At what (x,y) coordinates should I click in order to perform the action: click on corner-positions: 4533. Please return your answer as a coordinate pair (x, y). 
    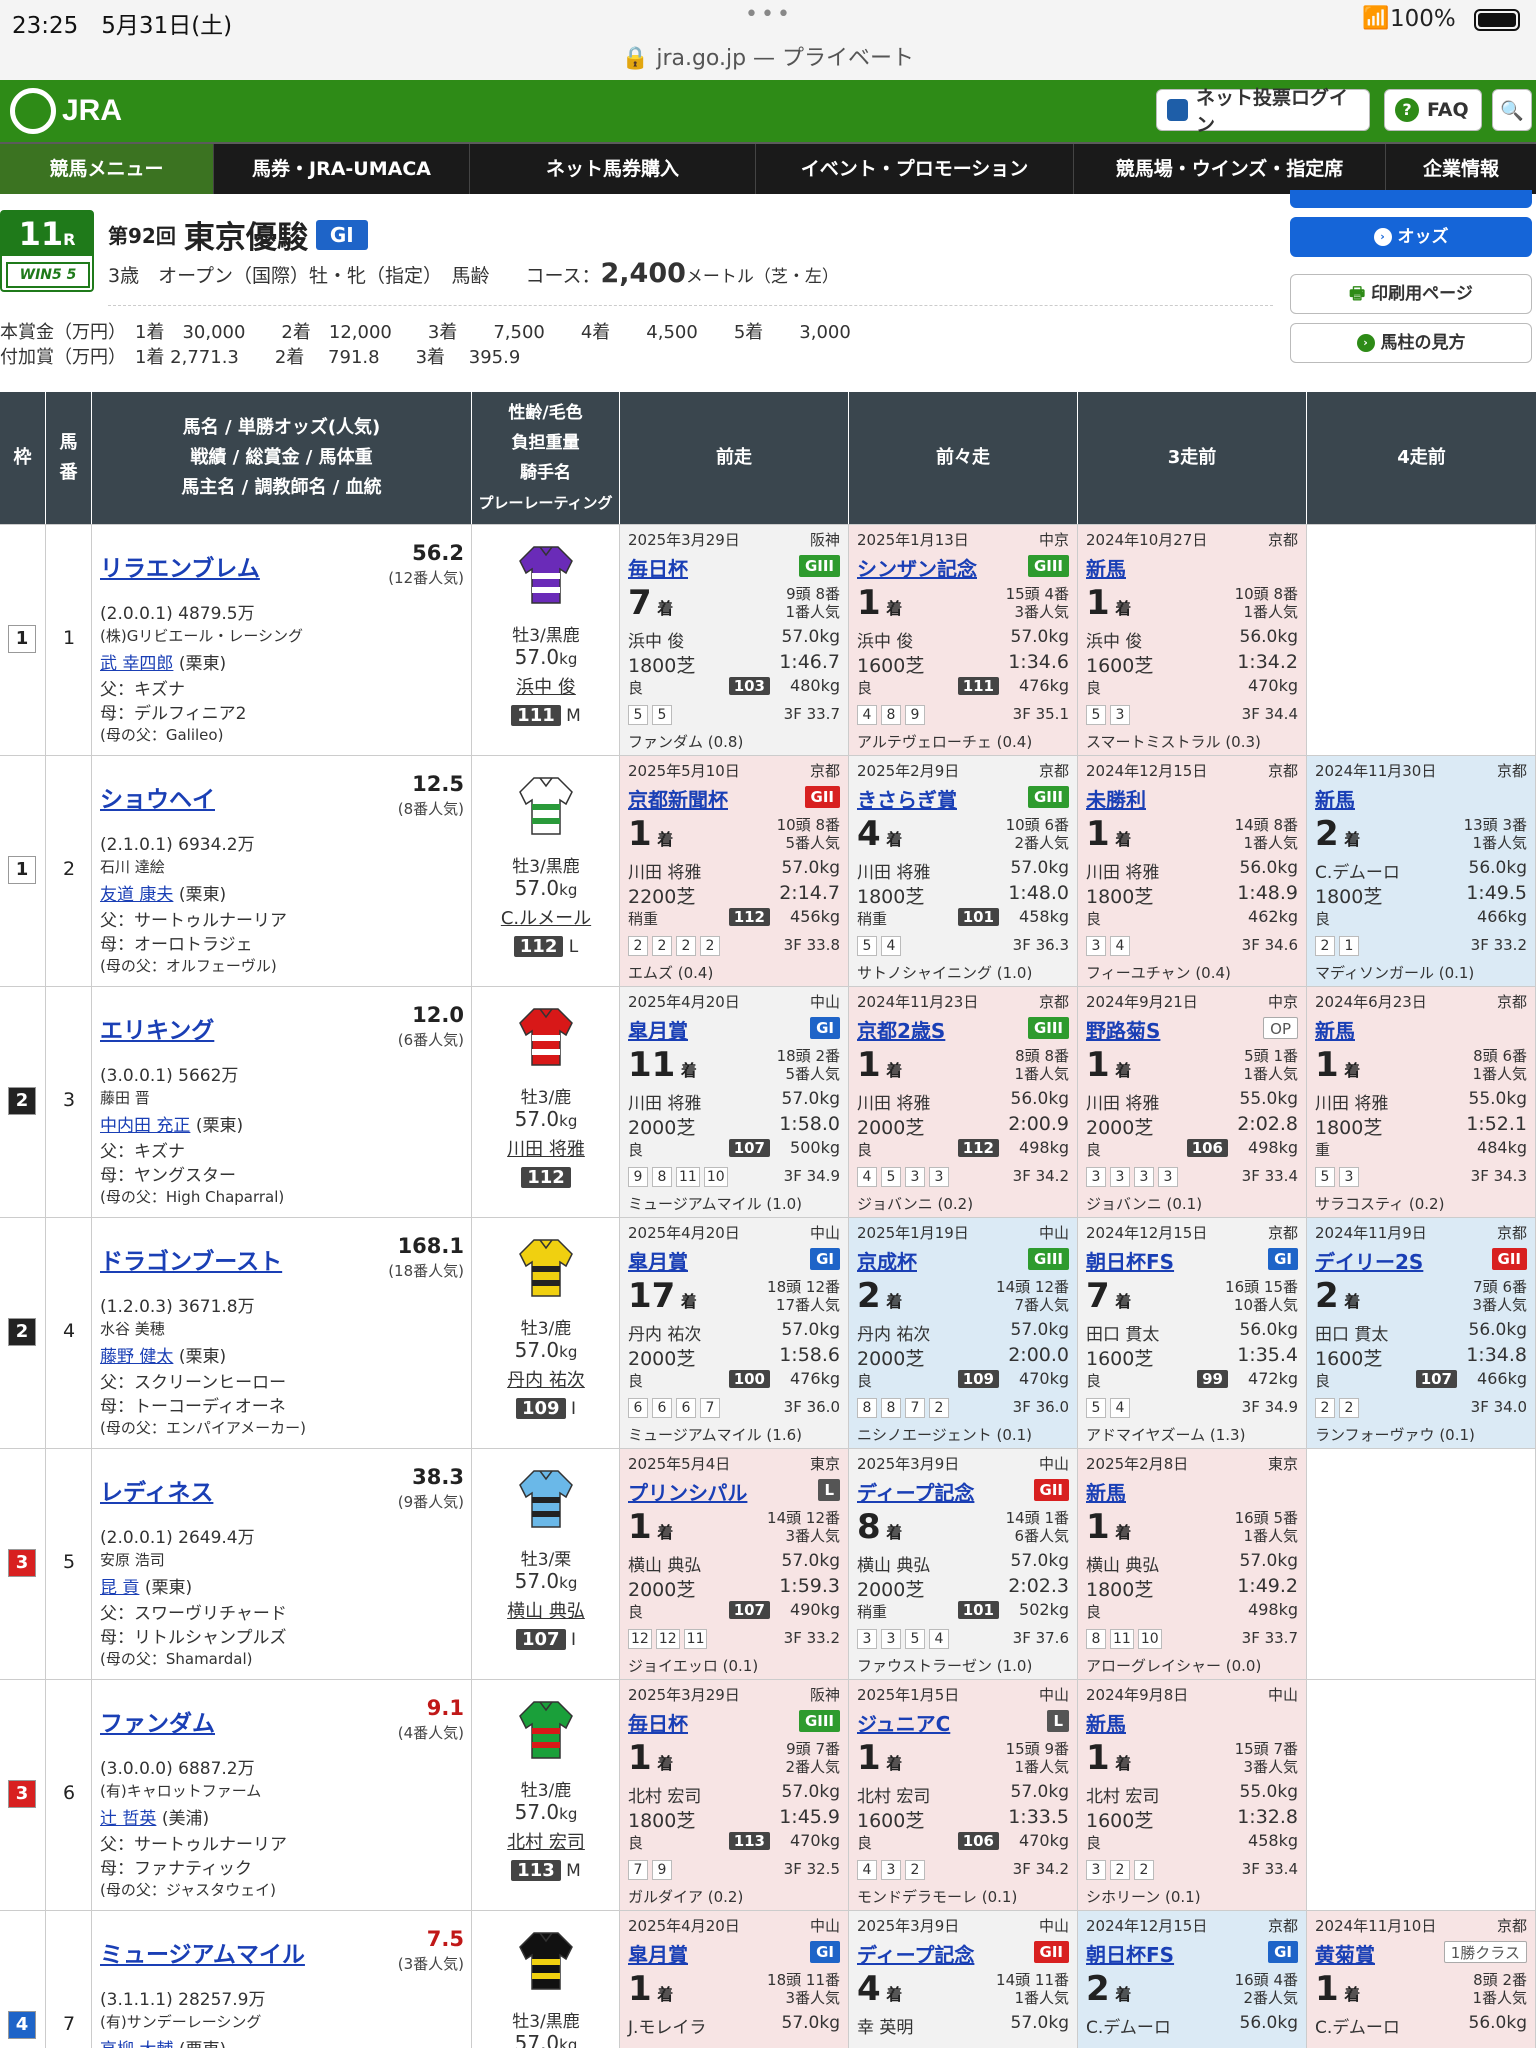
    Looking at the image, I should click on (903, 1177).